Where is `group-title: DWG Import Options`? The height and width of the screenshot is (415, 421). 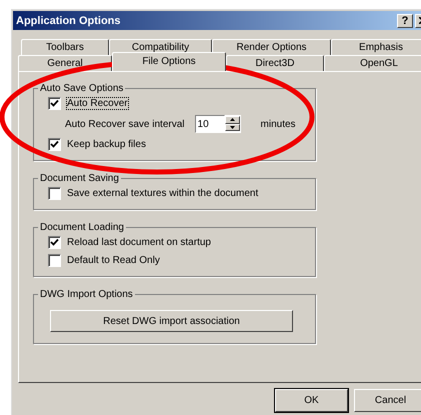
group-title: DWG Import Options is located at coordinates (86, 294).